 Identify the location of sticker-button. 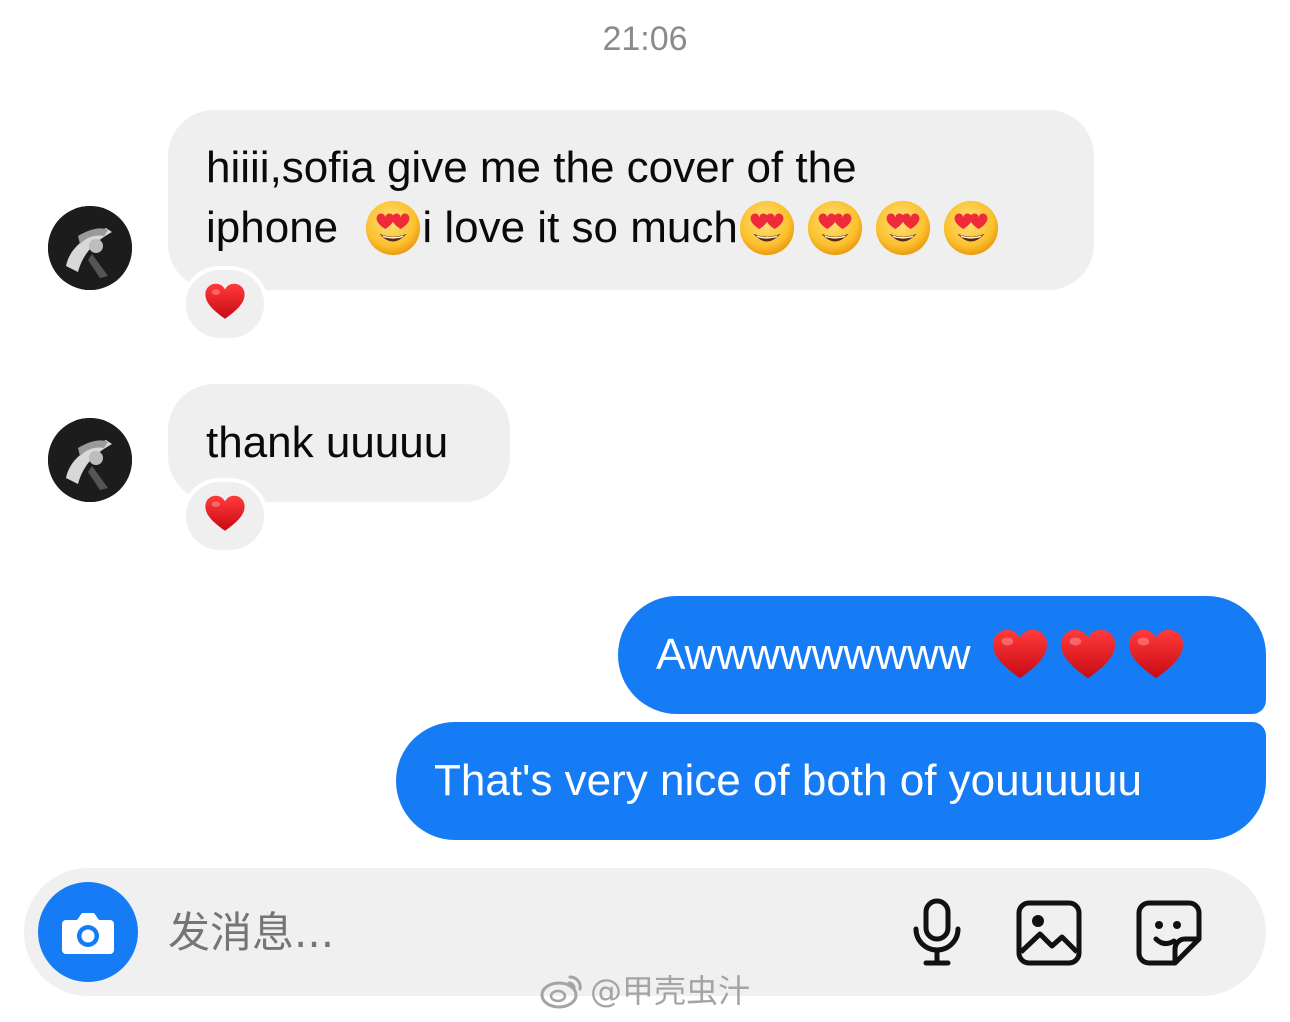
(1169, 933).